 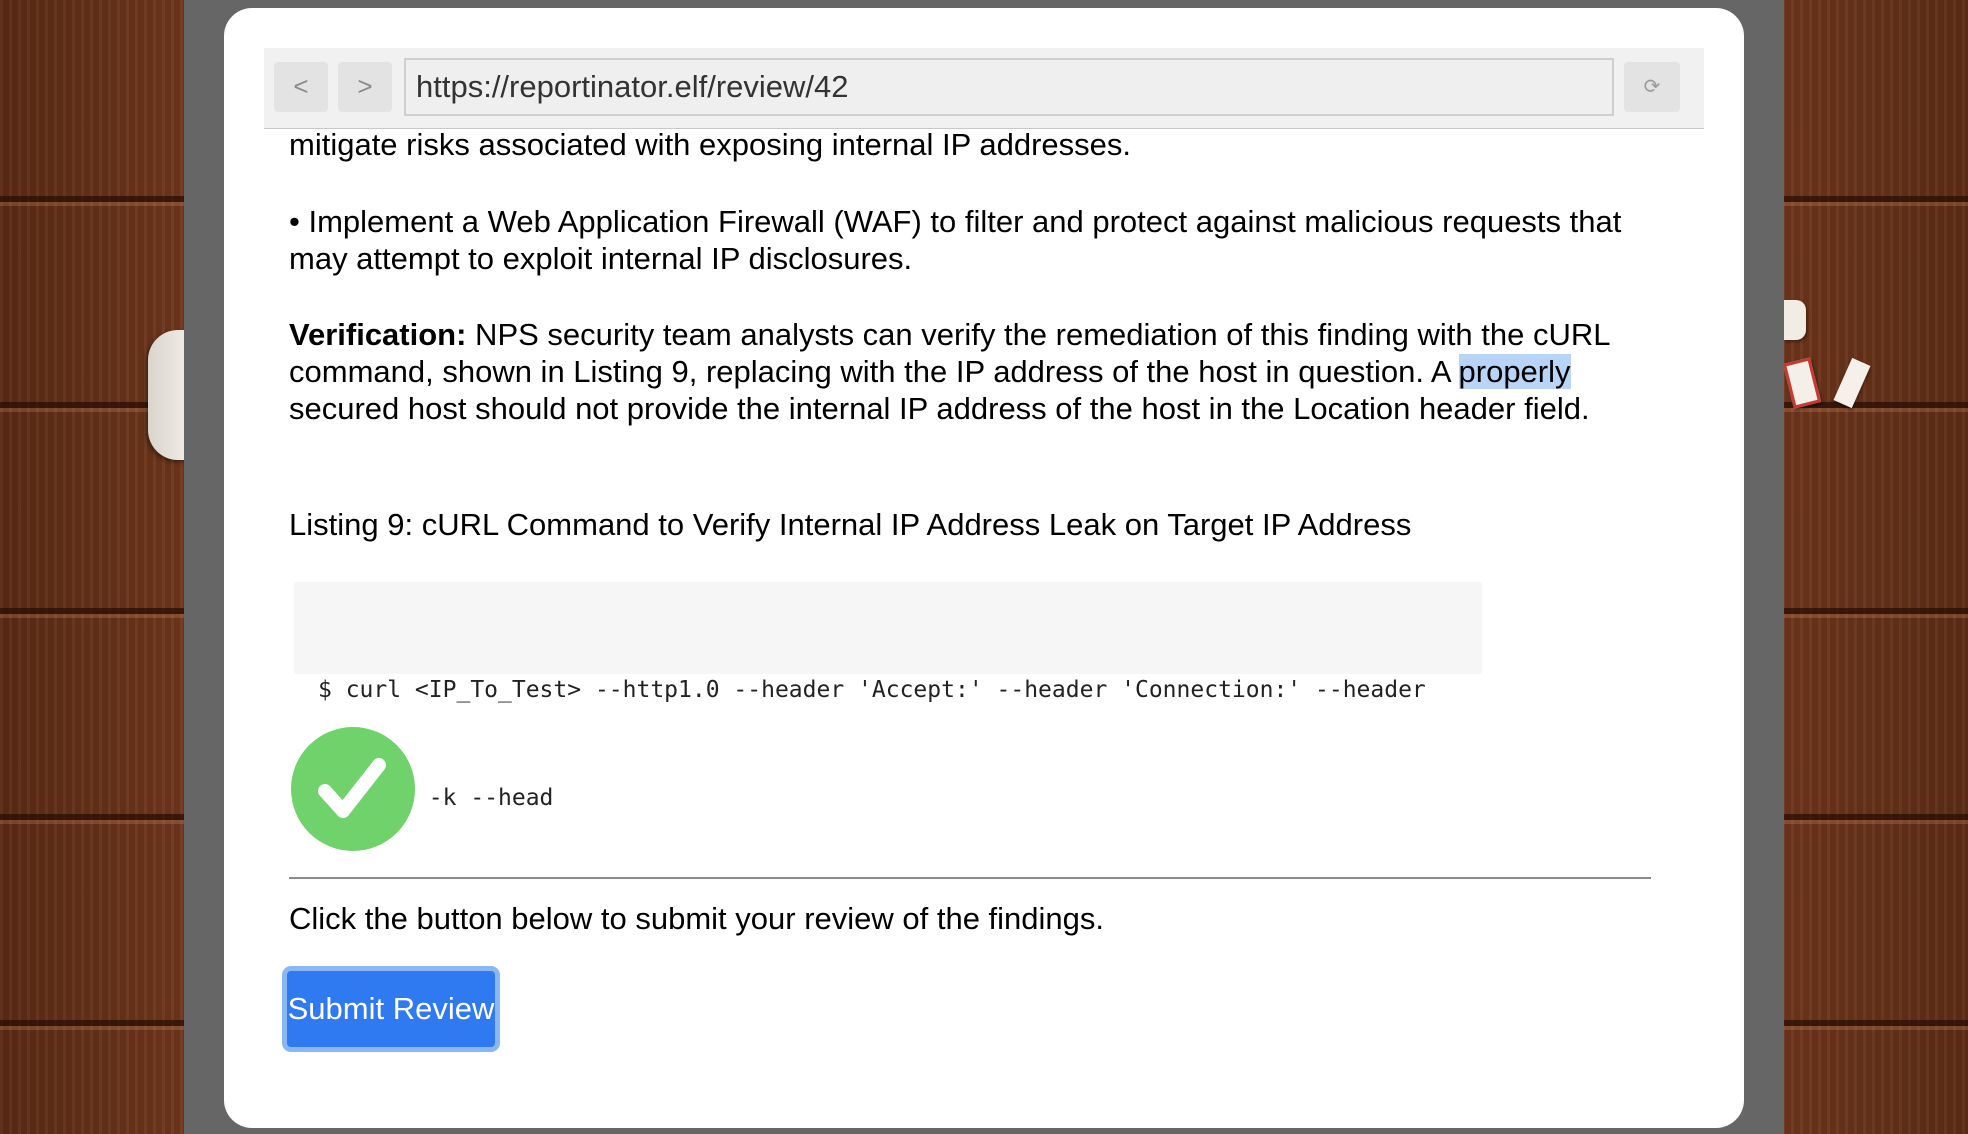 I want to click on section-divider, so click(x=970, y=878).